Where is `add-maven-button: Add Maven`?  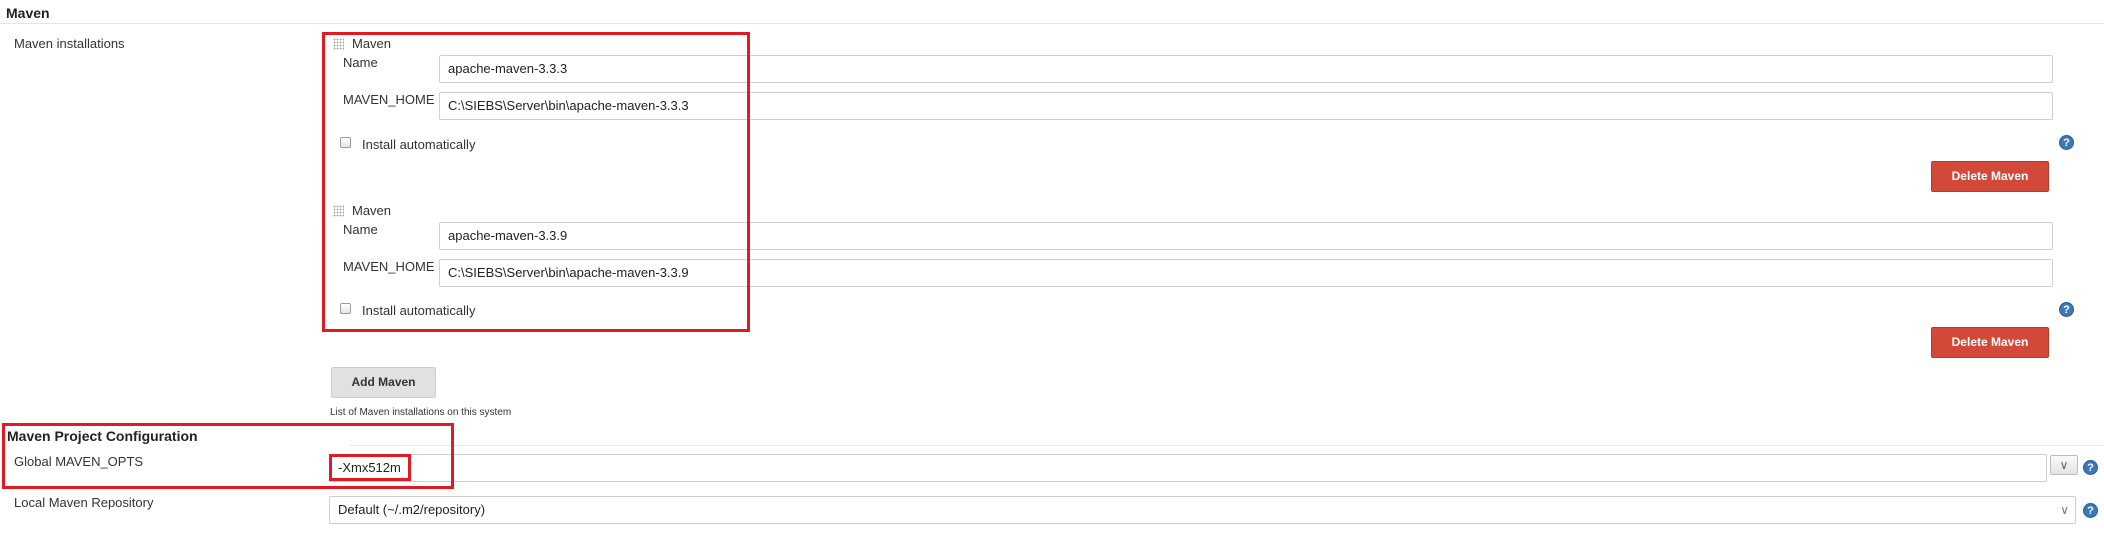
add-maven-button: Add Maven is located at coordinates (383, 382).